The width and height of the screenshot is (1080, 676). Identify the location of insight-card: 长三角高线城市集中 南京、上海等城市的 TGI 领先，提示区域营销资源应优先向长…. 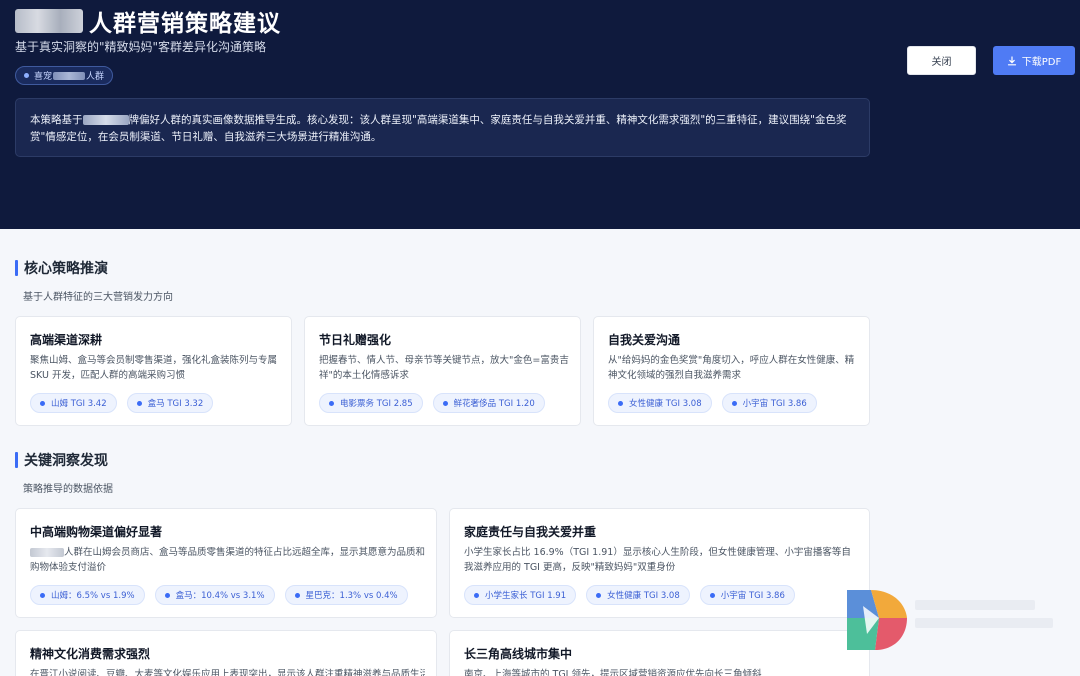
(659, 653).